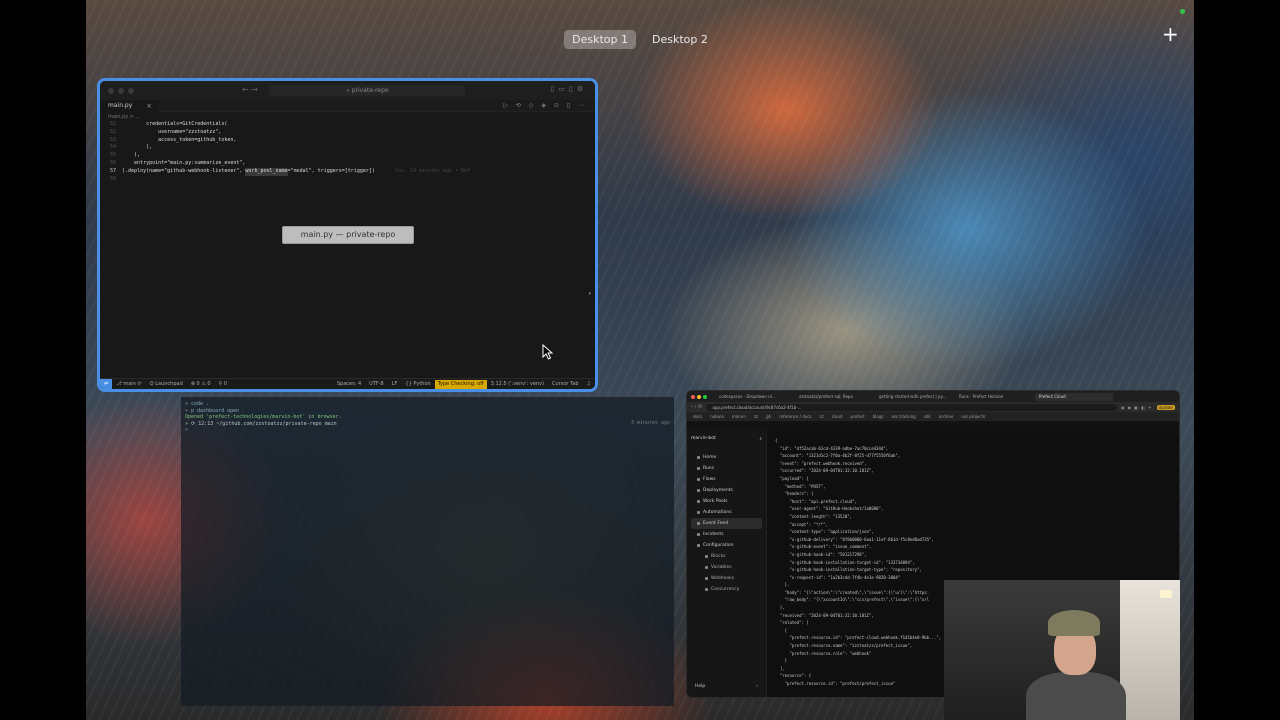 The width and height of the screenshot is (1280, 720). I want to click on python-interpreter: 3.12.5 ('.venv': venv), so click(517, 384).